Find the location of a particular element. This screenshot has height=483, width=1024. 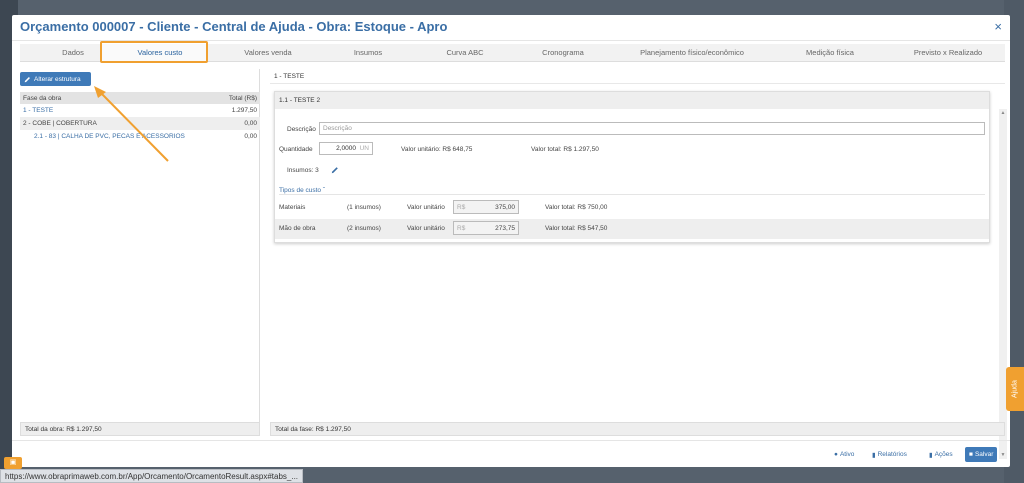

ativo-label: Ativo is located at coordinates (847, 454).